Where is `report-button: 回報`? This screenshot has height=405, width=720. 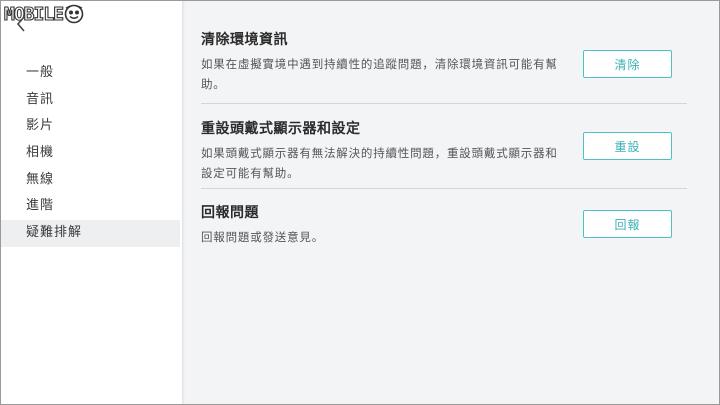 report-button: 回報 is located at coordinates (627, 224).